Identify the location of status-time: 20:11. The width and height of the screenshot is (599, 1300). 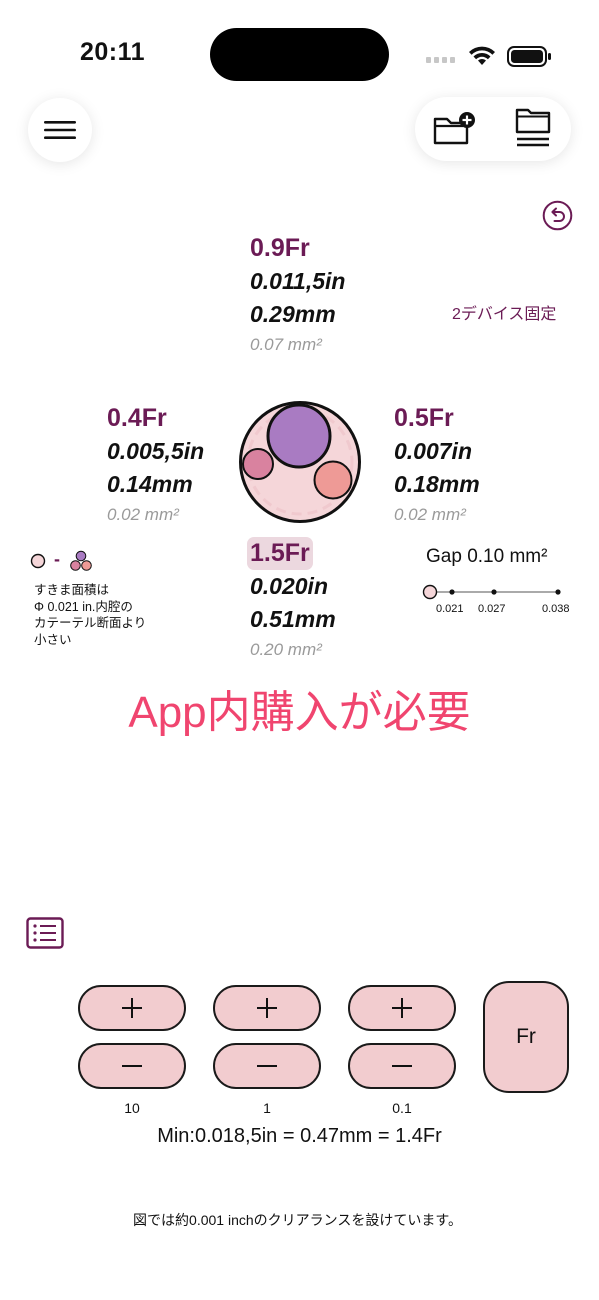
(113, 52).